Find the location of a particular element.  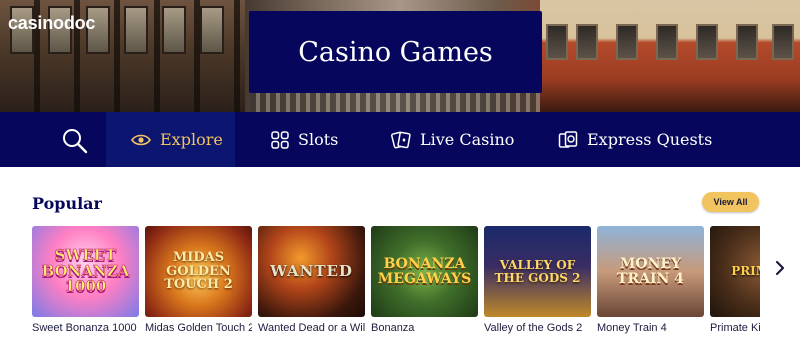

game-thumbnail: SWEET BONANZA 1000 is located at coordinates (85, 271).